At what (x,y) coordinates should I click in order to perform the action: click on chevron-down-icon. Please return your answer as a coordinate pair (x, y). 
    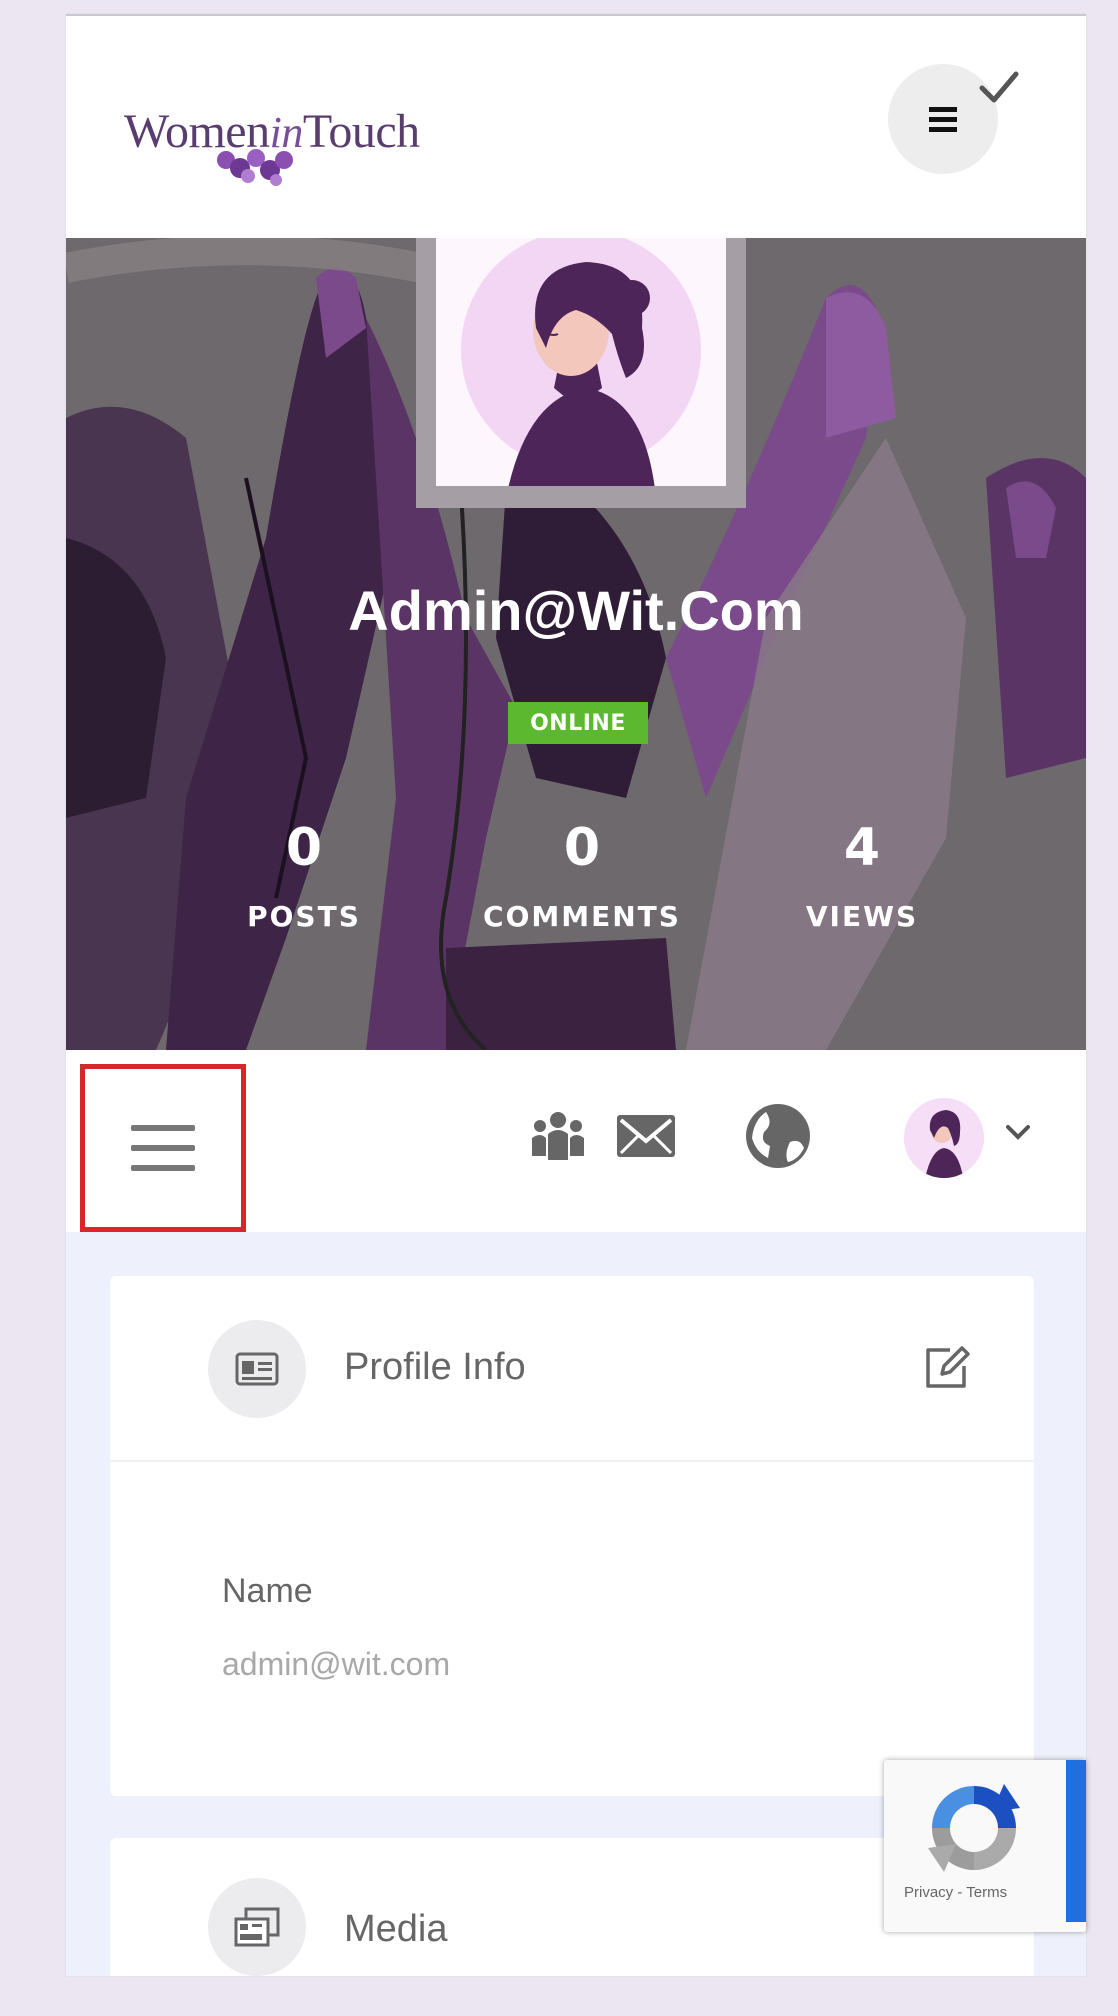
    Looking at the image, I should click on (1018, 1132).